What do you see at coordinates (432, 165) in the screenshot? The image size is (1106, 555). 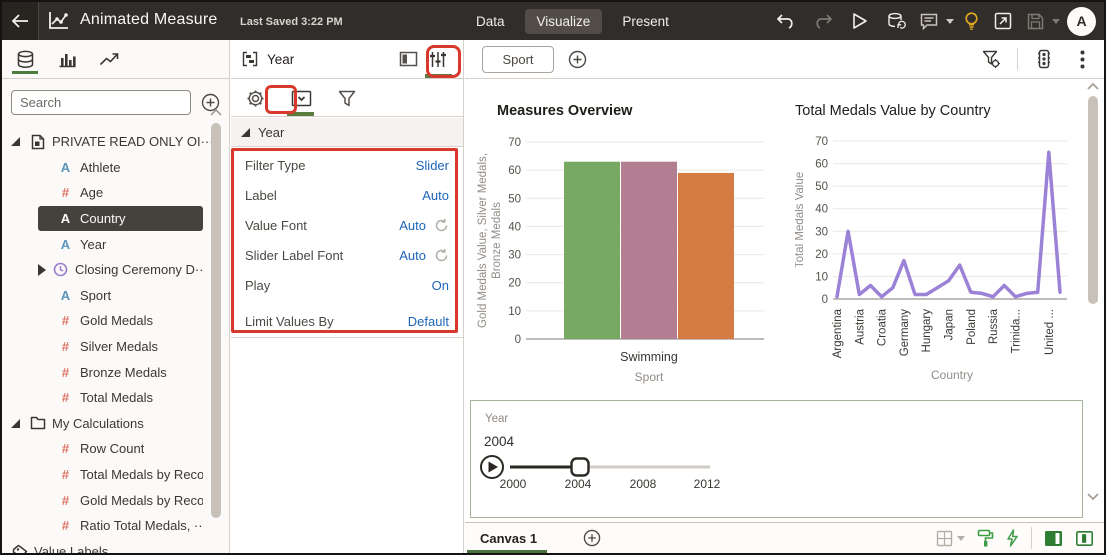 I see `property-value: Slider` at bounding box center [432, 165].